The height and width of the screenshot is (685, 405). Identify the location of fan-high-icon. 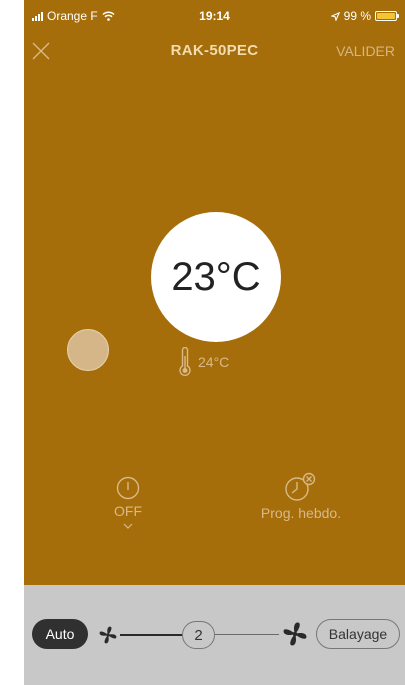
(295, 634).